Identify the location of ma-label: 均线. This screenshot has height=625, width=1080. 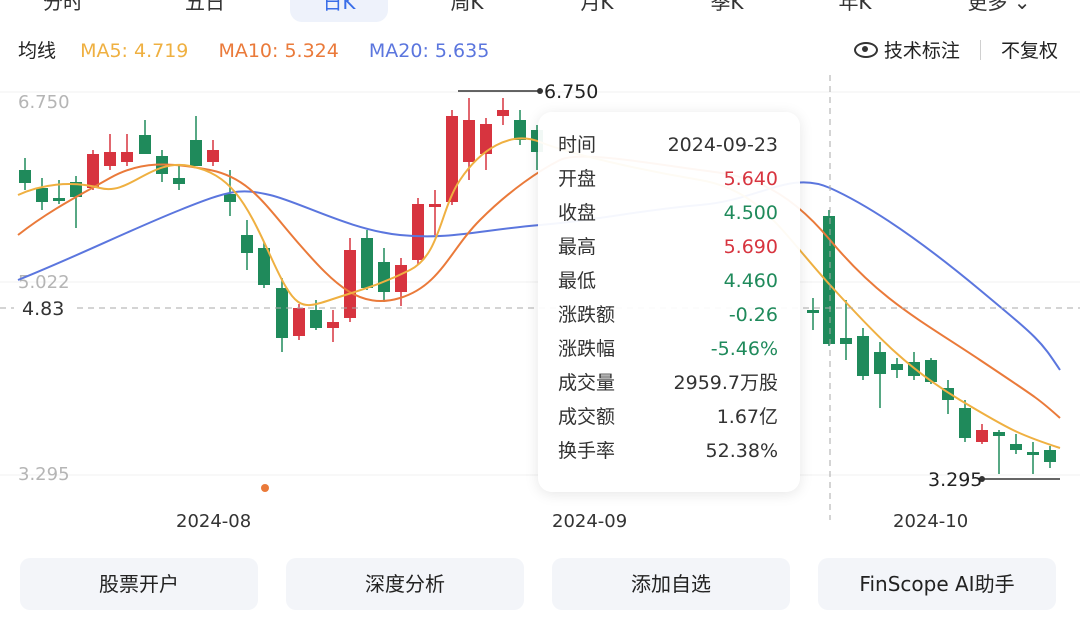
(37, 51).